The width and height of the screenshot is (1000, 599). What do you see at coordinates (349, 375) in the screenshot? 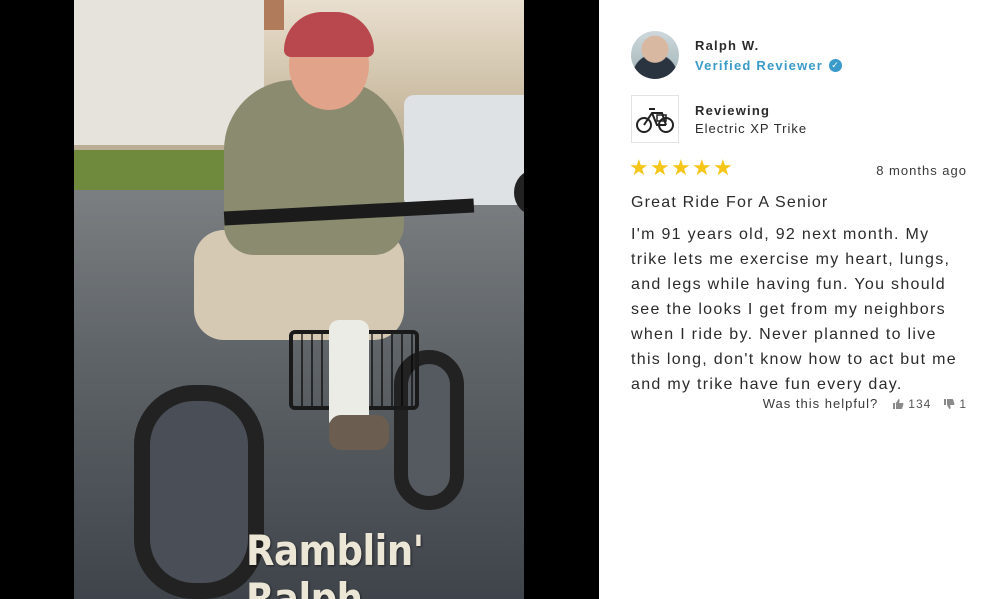
I see `photo-rider-leg` at bounding box center [349, 375].